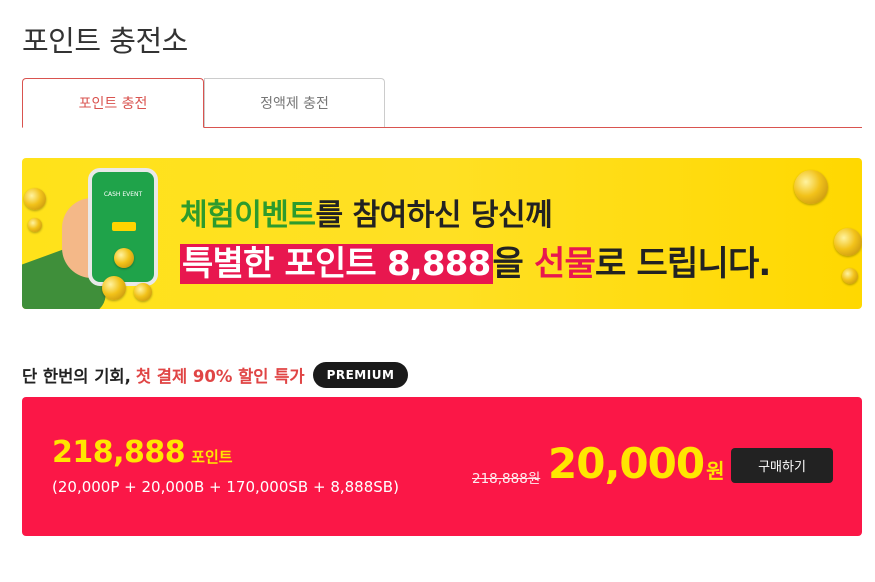 Image resolution: width=875 pixels, height=582 pixels. I want to click on banner-line1-rest: 를 참여하신 당신께, so click(434, 215).